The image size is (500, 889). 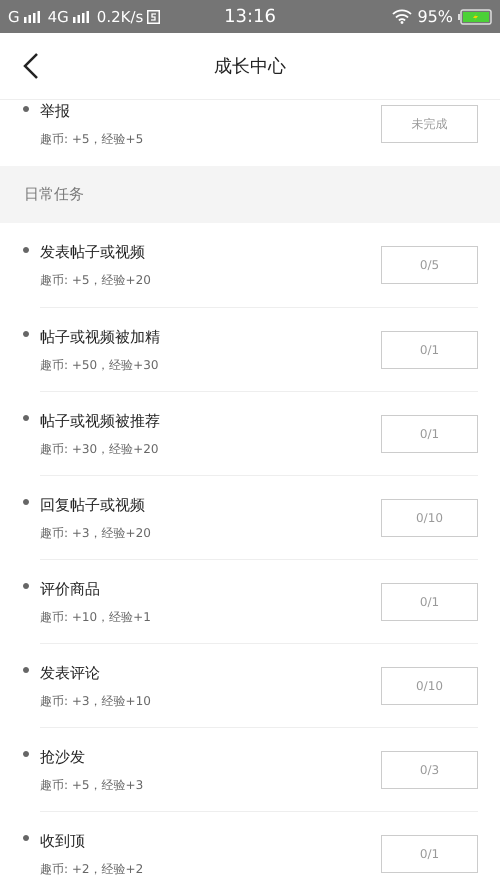 What do you see at coordinates (70, 589) in the screenshot?
I see `task-title: 评价商品` at bounding box center [70, 589].